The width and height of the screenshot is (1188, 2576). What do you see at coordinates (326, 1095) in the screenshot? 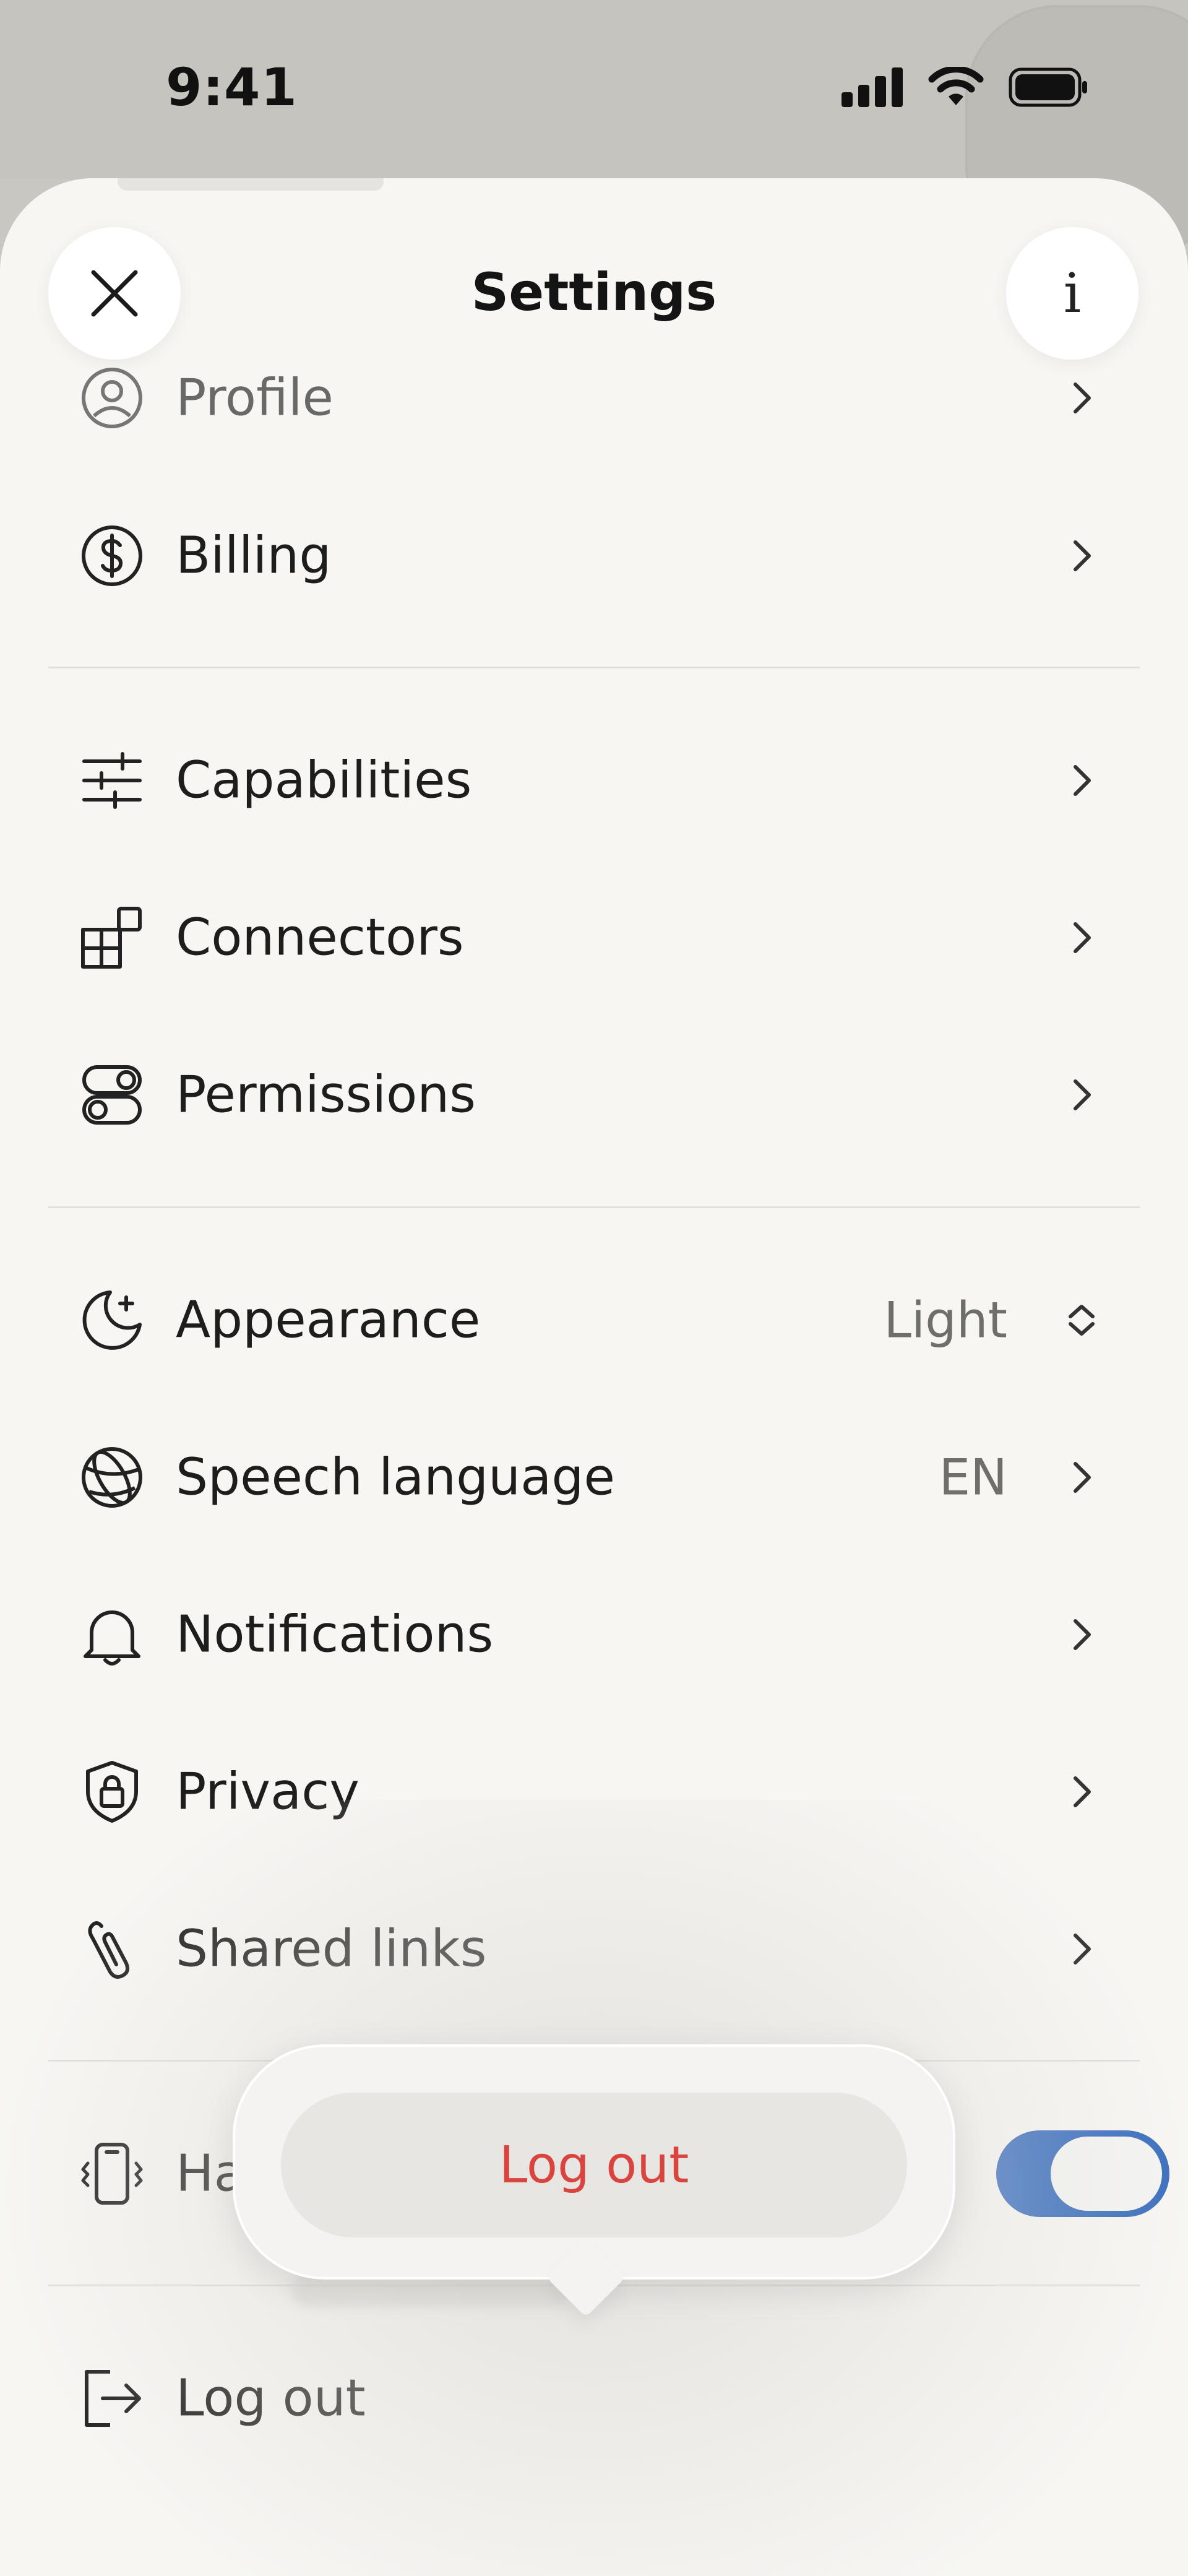
I see `settings-row-label: Permissions` at bounding box center [326, 1095].